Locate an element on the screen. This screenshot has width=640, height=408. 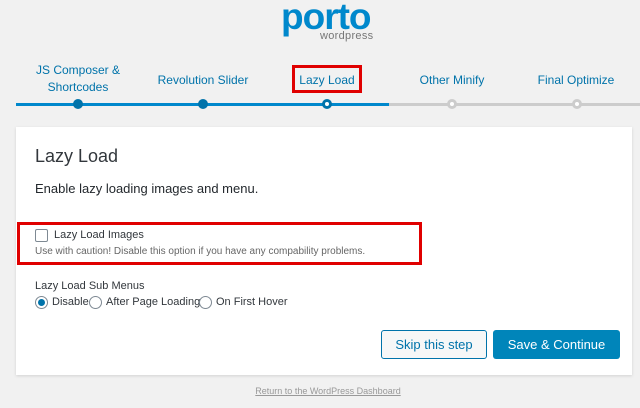
progress-track-remaining is located at coordinates (514, 104).